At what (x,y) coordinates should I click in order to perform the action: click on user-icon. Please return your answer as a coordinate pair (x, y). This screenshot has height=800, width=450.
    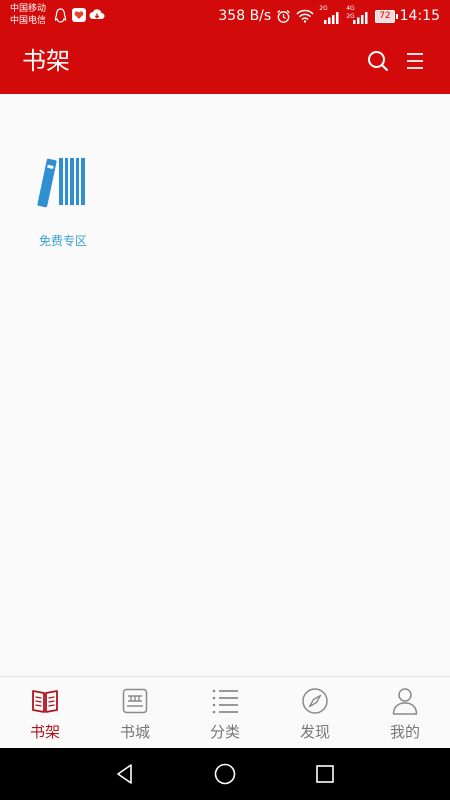
    Looking at the image, I should click on (405, 701).